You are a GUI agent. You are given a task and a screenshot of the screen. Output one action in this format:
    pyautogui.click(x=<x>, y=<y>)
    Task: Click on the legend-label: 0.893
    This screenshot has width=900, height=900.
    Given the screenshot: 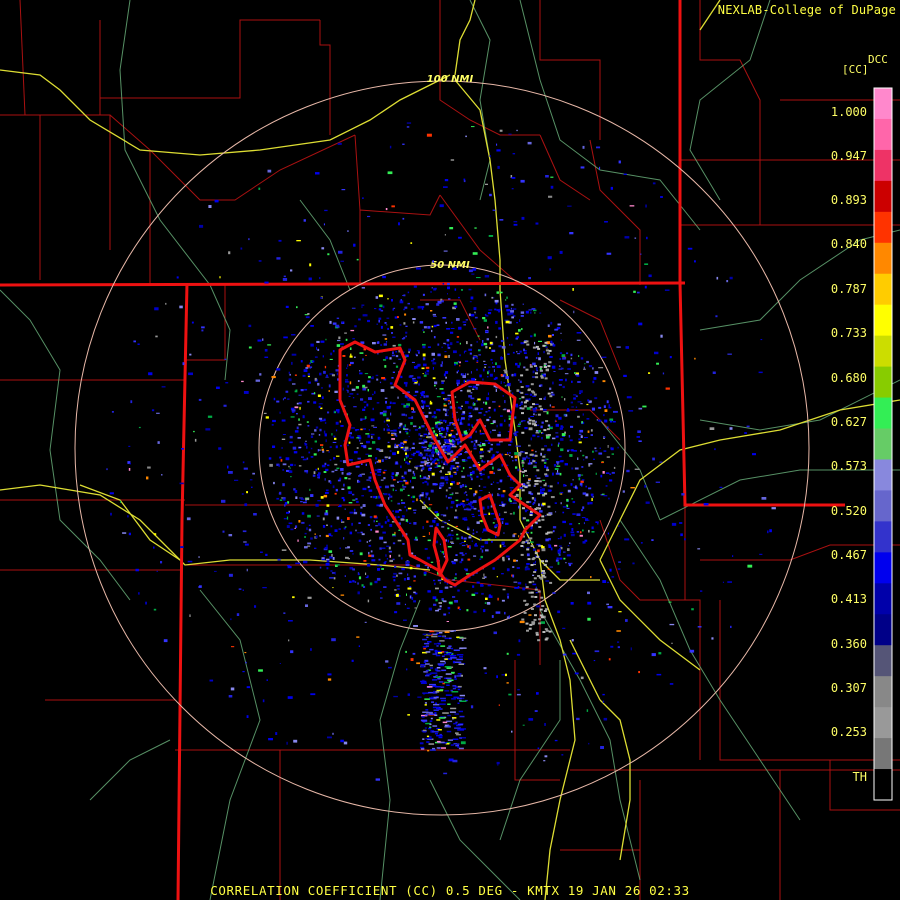 What is the action you would take?
    pyautogui.click(x=848, y=200)
    